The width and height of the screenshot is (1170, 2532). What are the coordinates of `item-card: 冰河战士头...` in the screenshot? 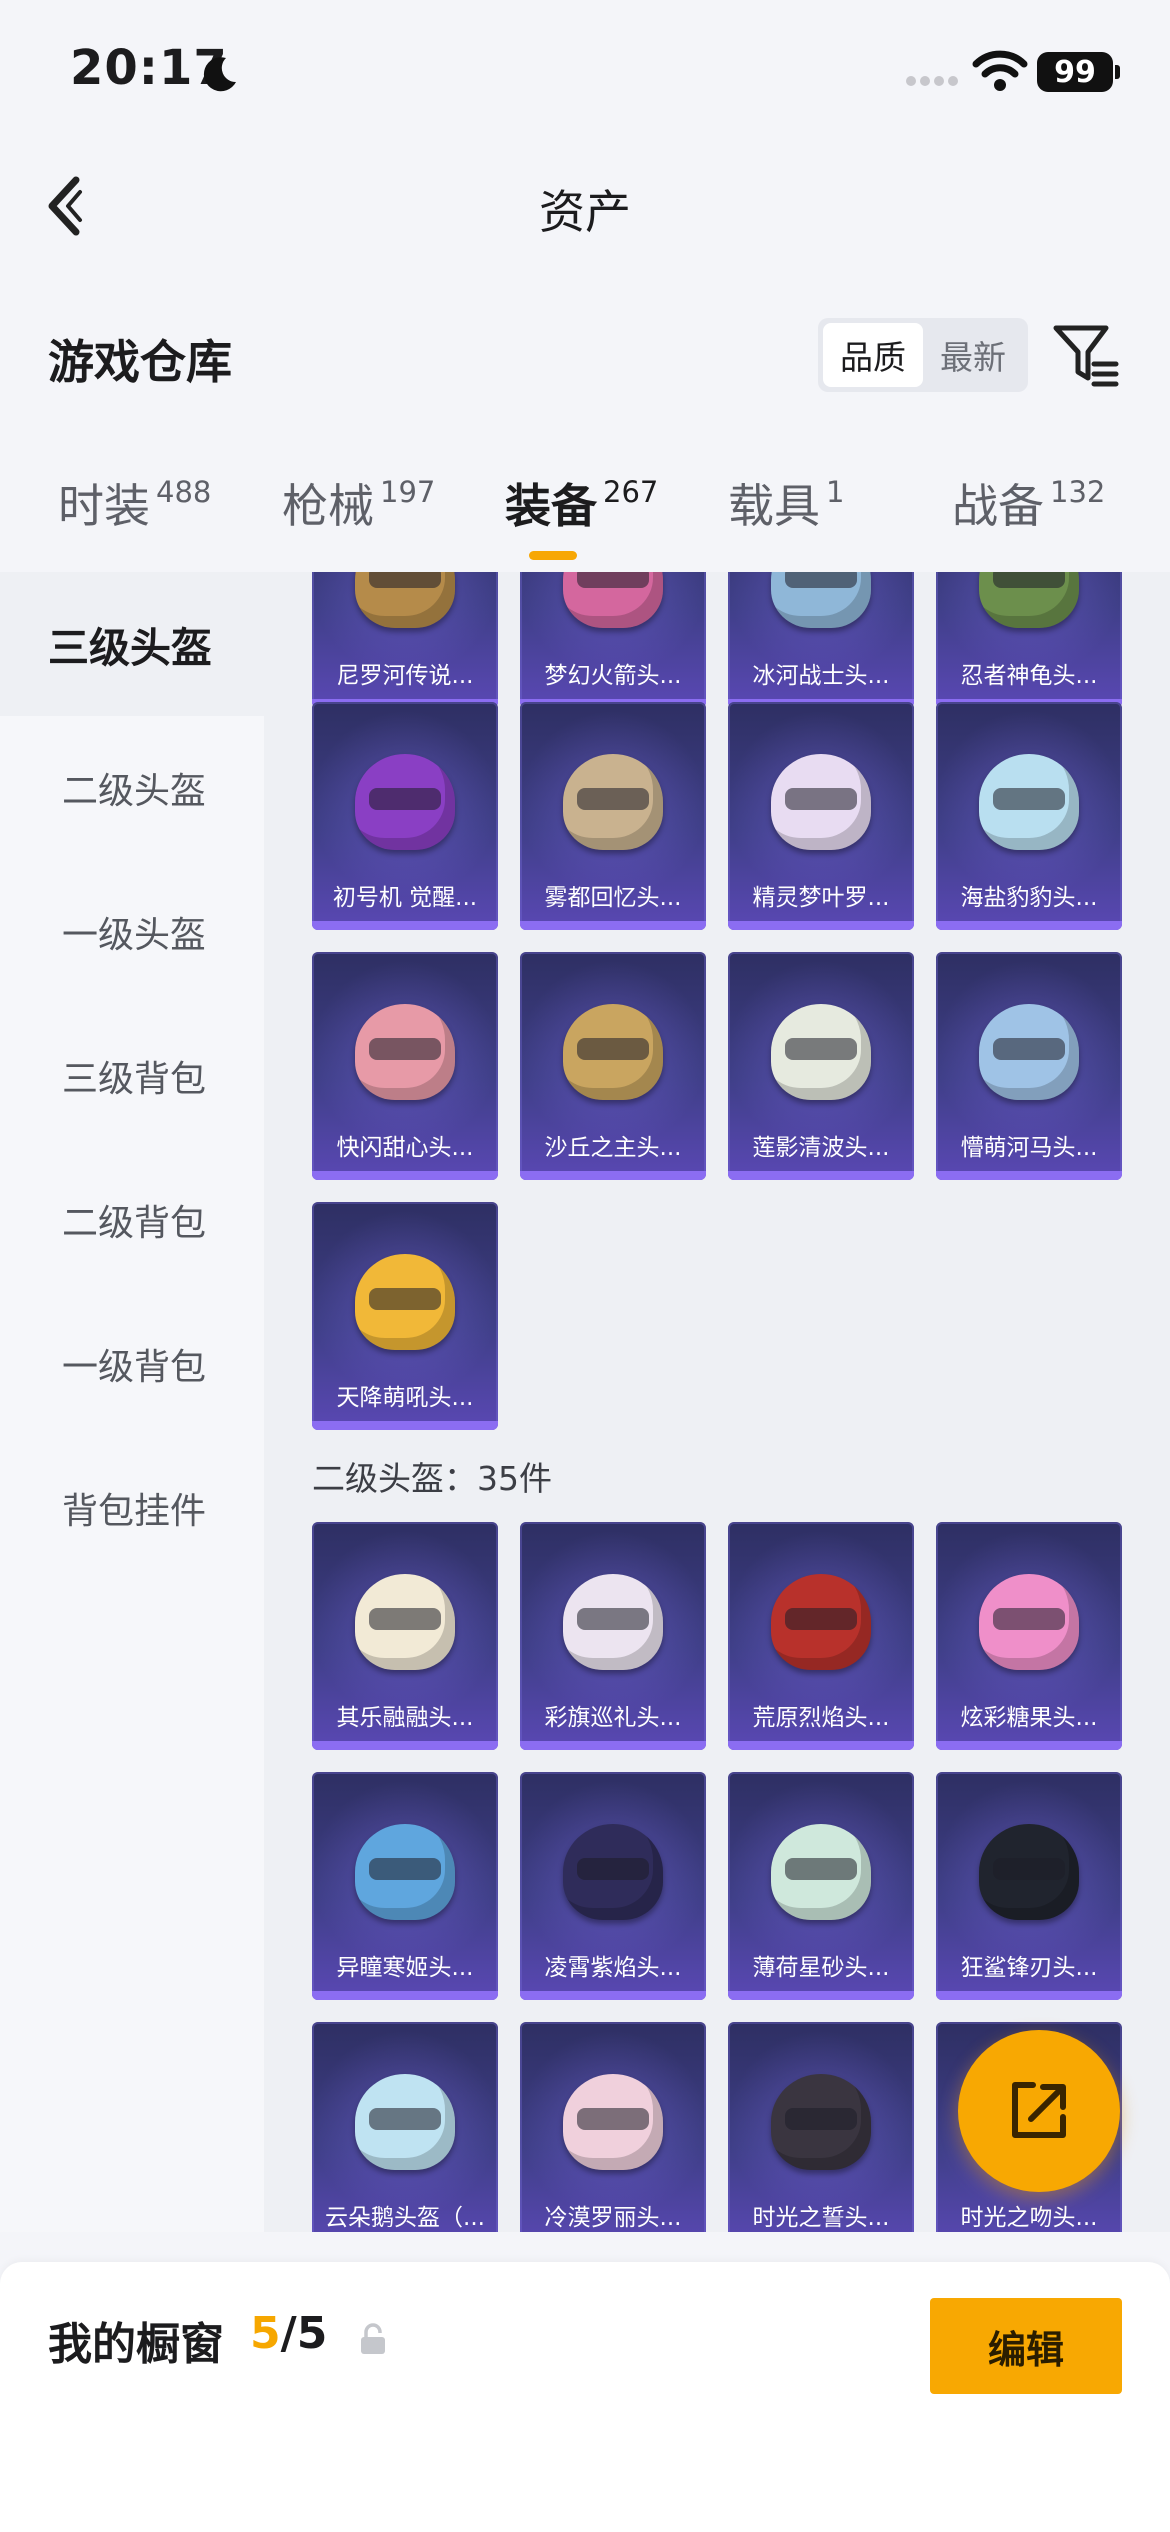 It's located at (821, 640).